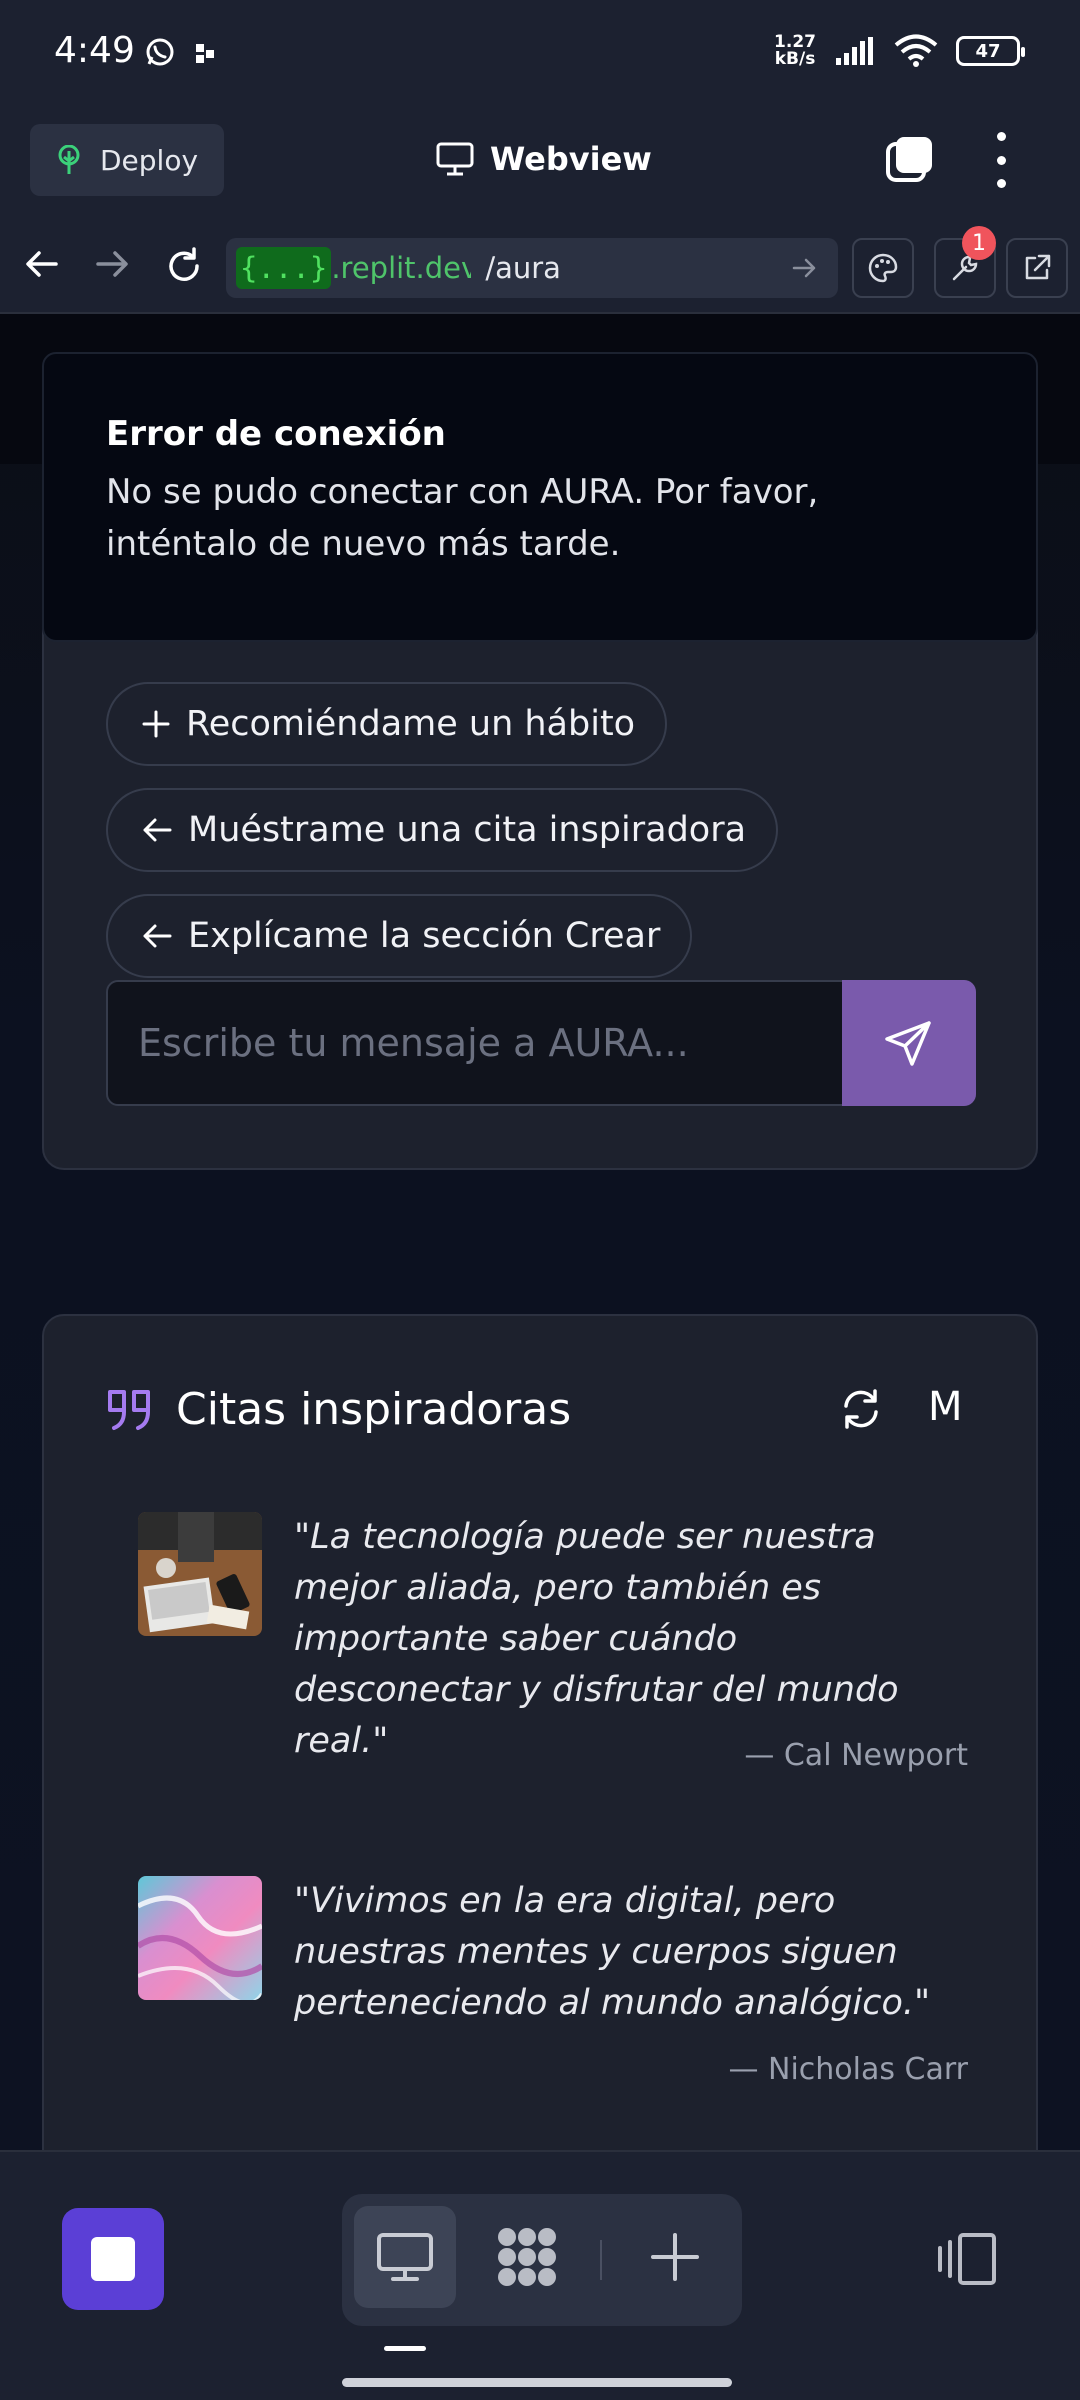 This screenshot has width=1080, height=2400. Describe the element at coordinates (184, 266) in the screenshot. I see `reload-icon` at that location.